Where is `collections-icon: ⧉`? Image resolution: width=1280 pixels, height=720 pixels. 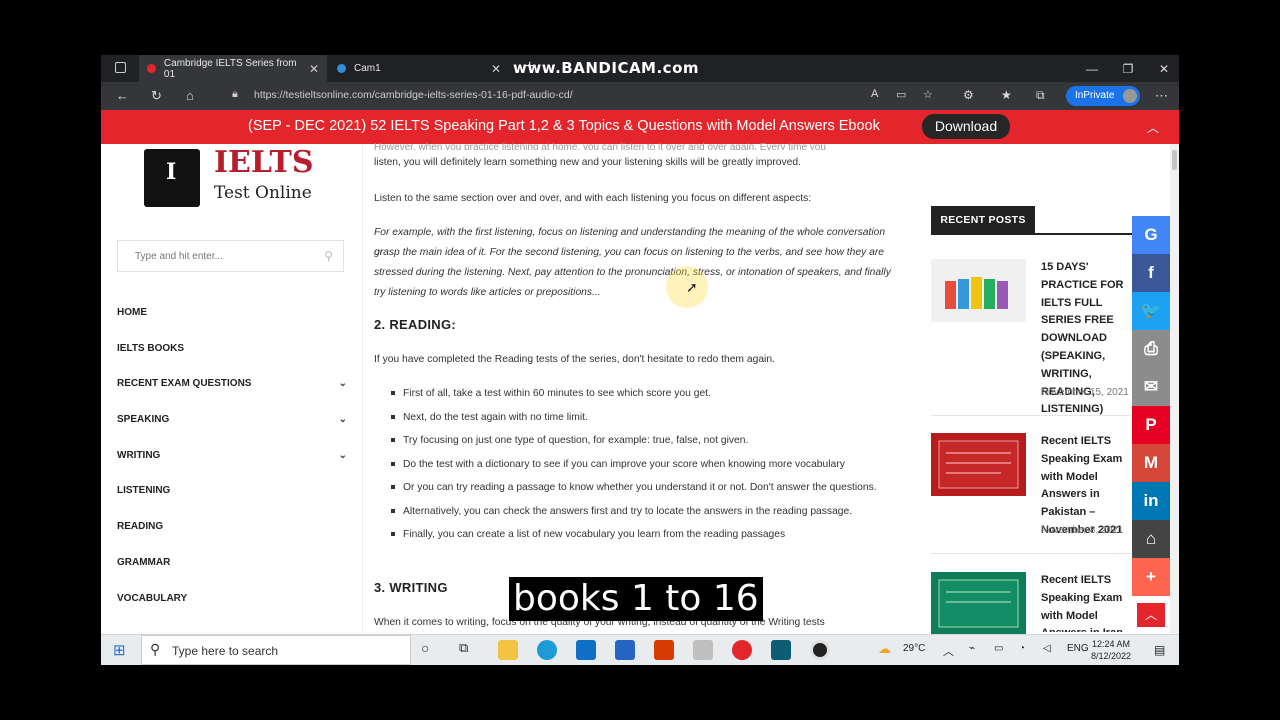
collections-icon: ⧉ is located at coordinates (1040, 95).